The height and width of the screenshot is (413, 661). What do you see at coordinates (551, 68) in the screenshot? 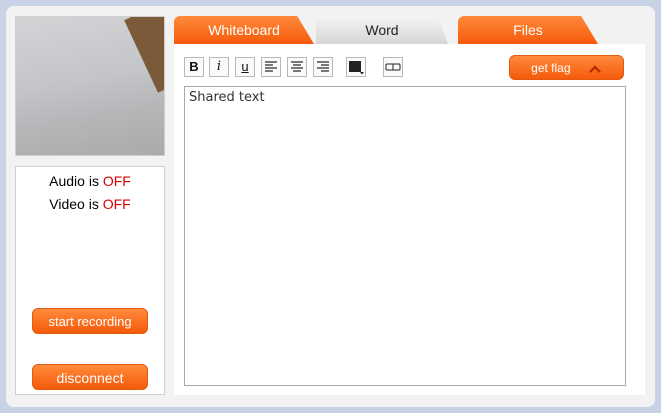
I see `get-flag-label: get flag` at bounding box center [551, 68].